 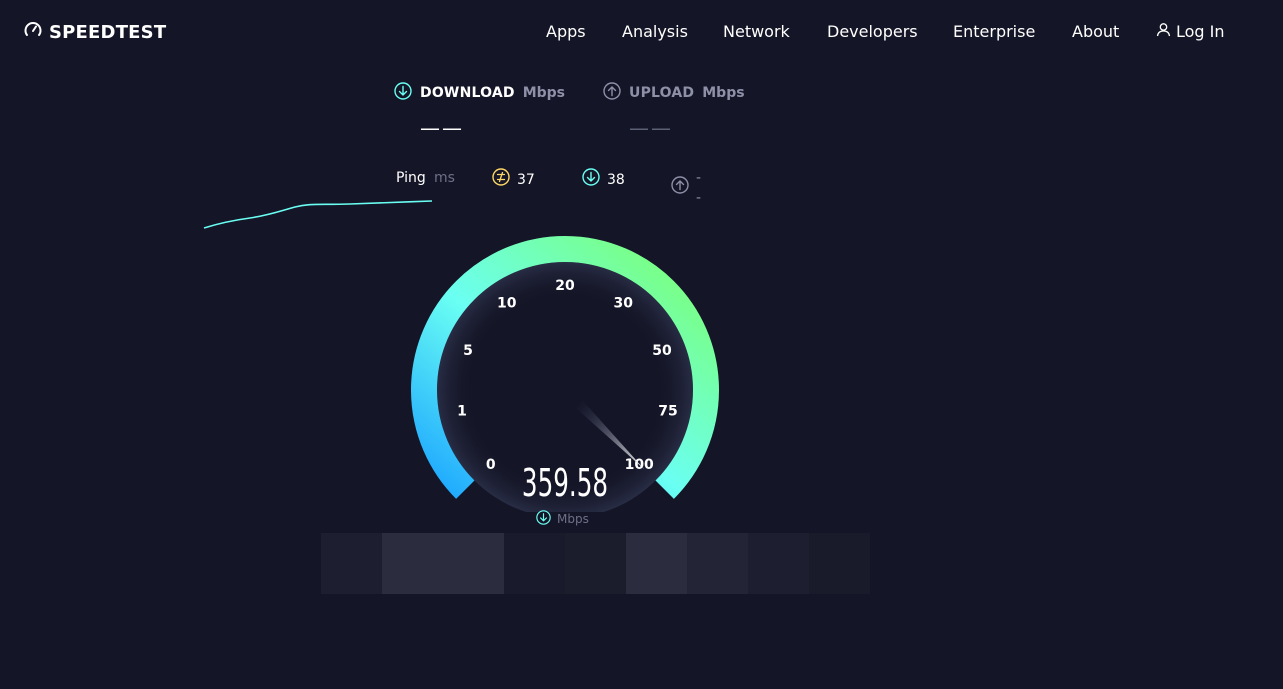 What do you see at coordinates (467, 93) in the screenshot?
I see `download-label: DOWNLOAD` at bounding box center [467, 93].